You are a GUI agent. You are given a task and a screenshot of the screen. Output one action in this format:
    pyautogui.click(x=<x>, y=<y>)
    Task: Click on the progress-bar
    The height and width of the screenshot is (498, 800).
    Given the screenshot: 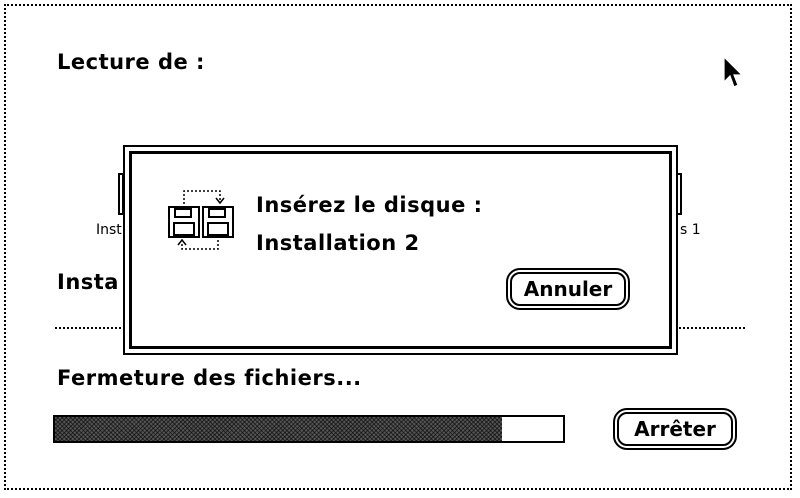 What is the action you would take?
    pyautogui.click(x=309, y=429)
    